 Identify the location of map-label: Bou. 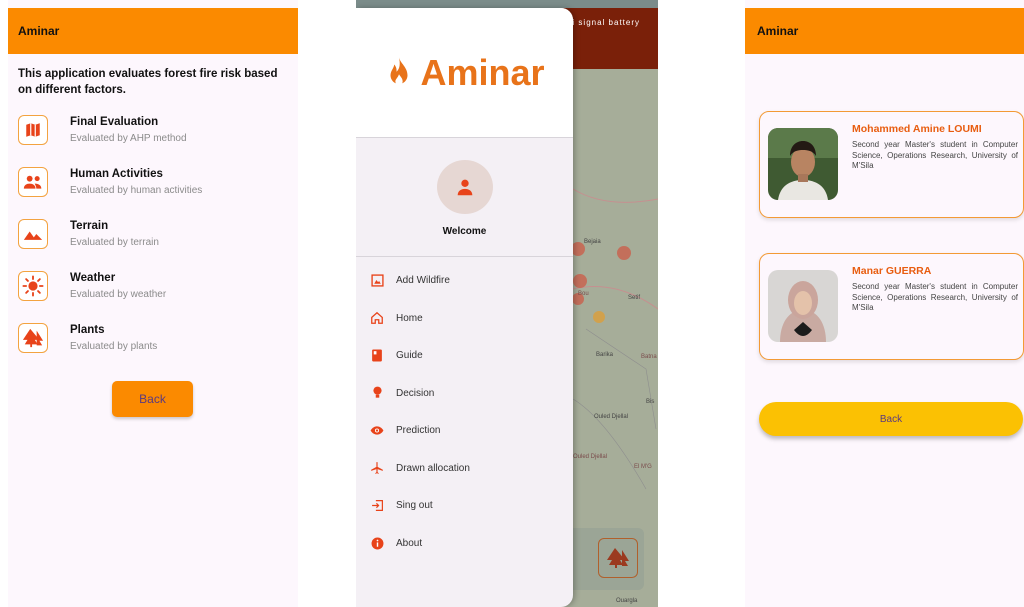
(583, 294).